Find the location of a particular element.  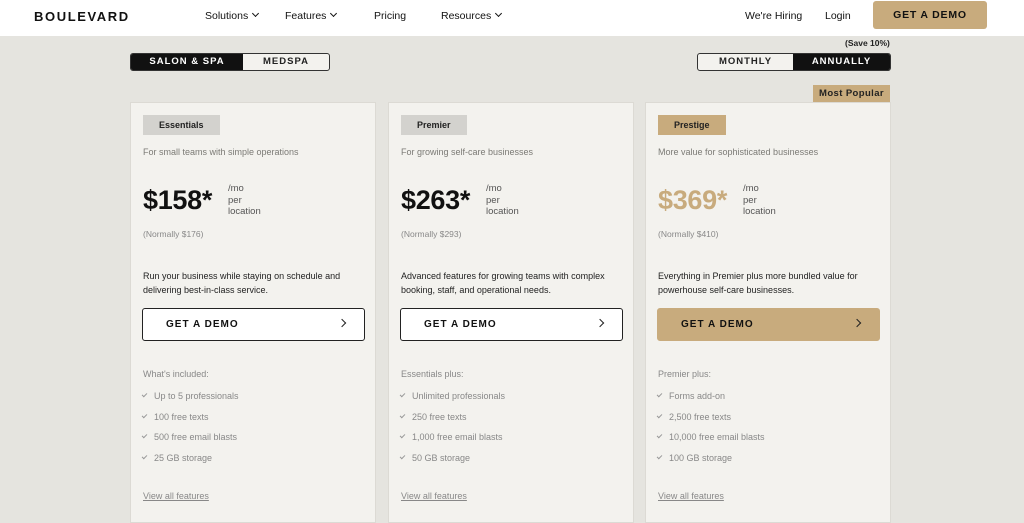

included-heading: What's included: is located at coordinates (176, 374).